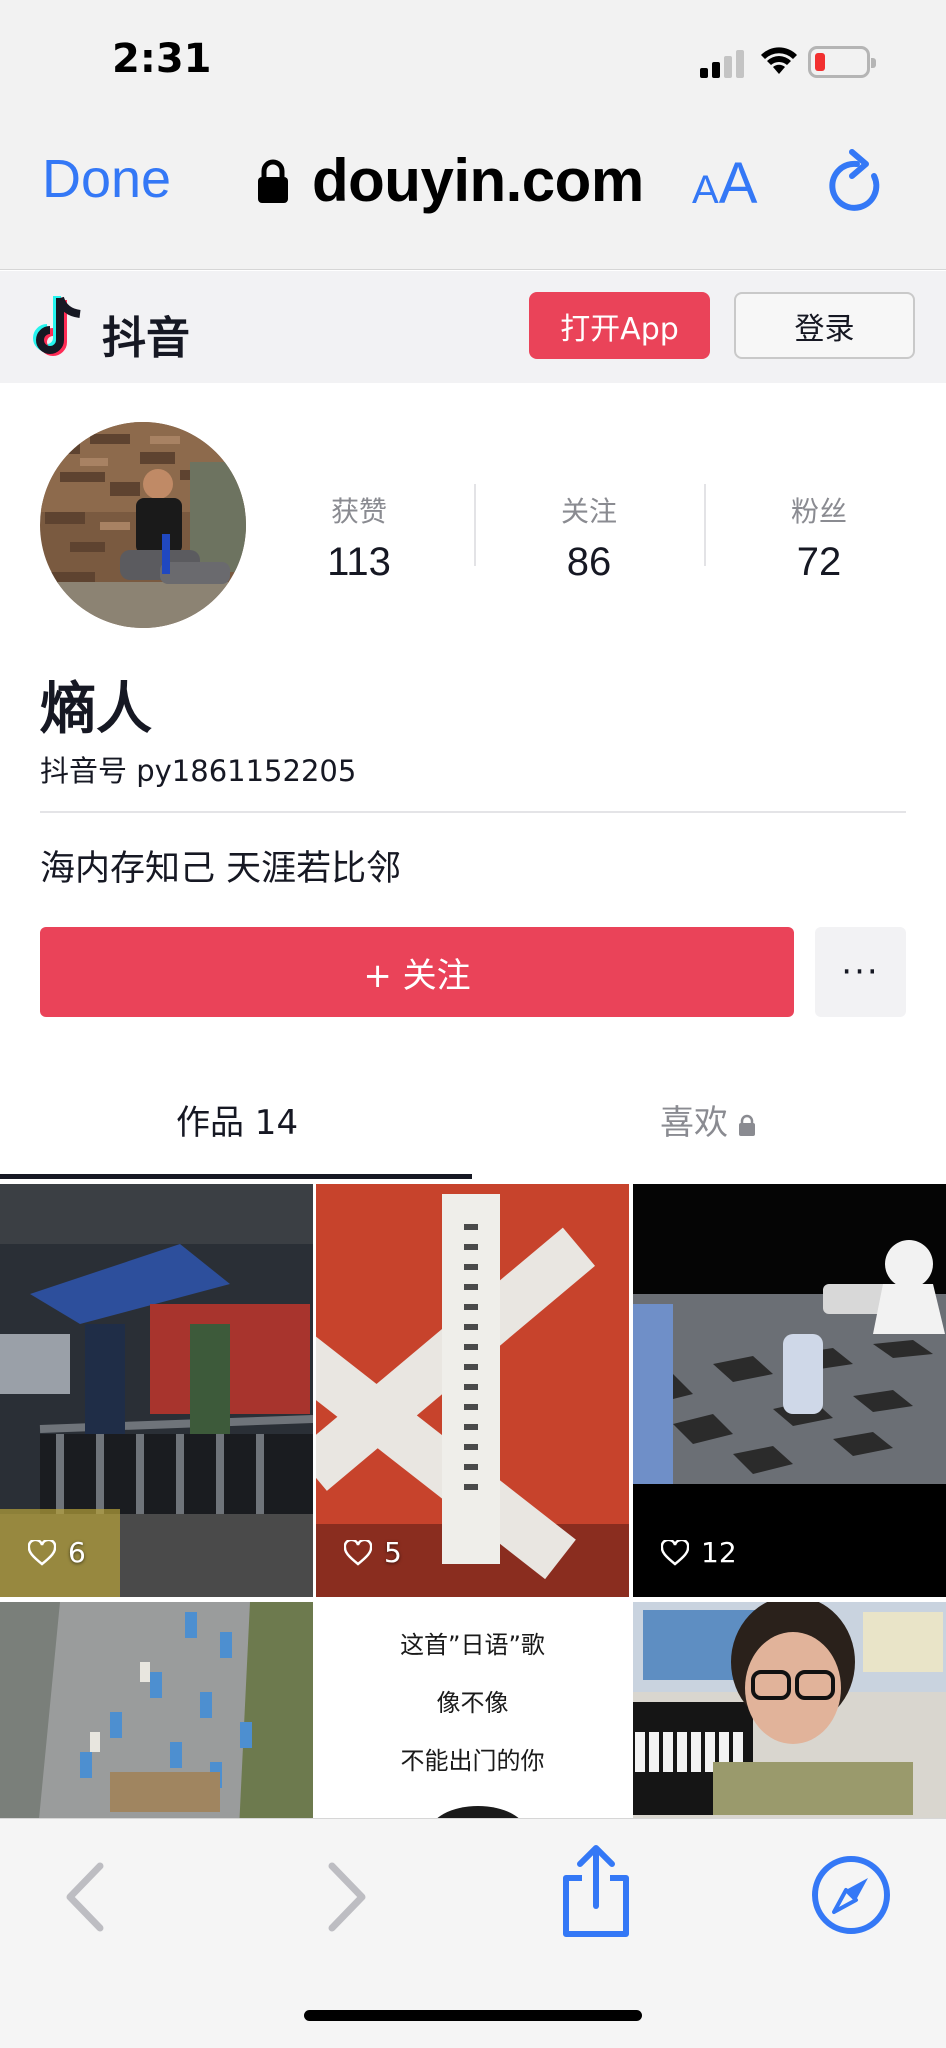  What do you see at coordinates (156, 1390) in the screenshot?
I see `video-thumbnail: 6` at bounding box center [156, 1390].